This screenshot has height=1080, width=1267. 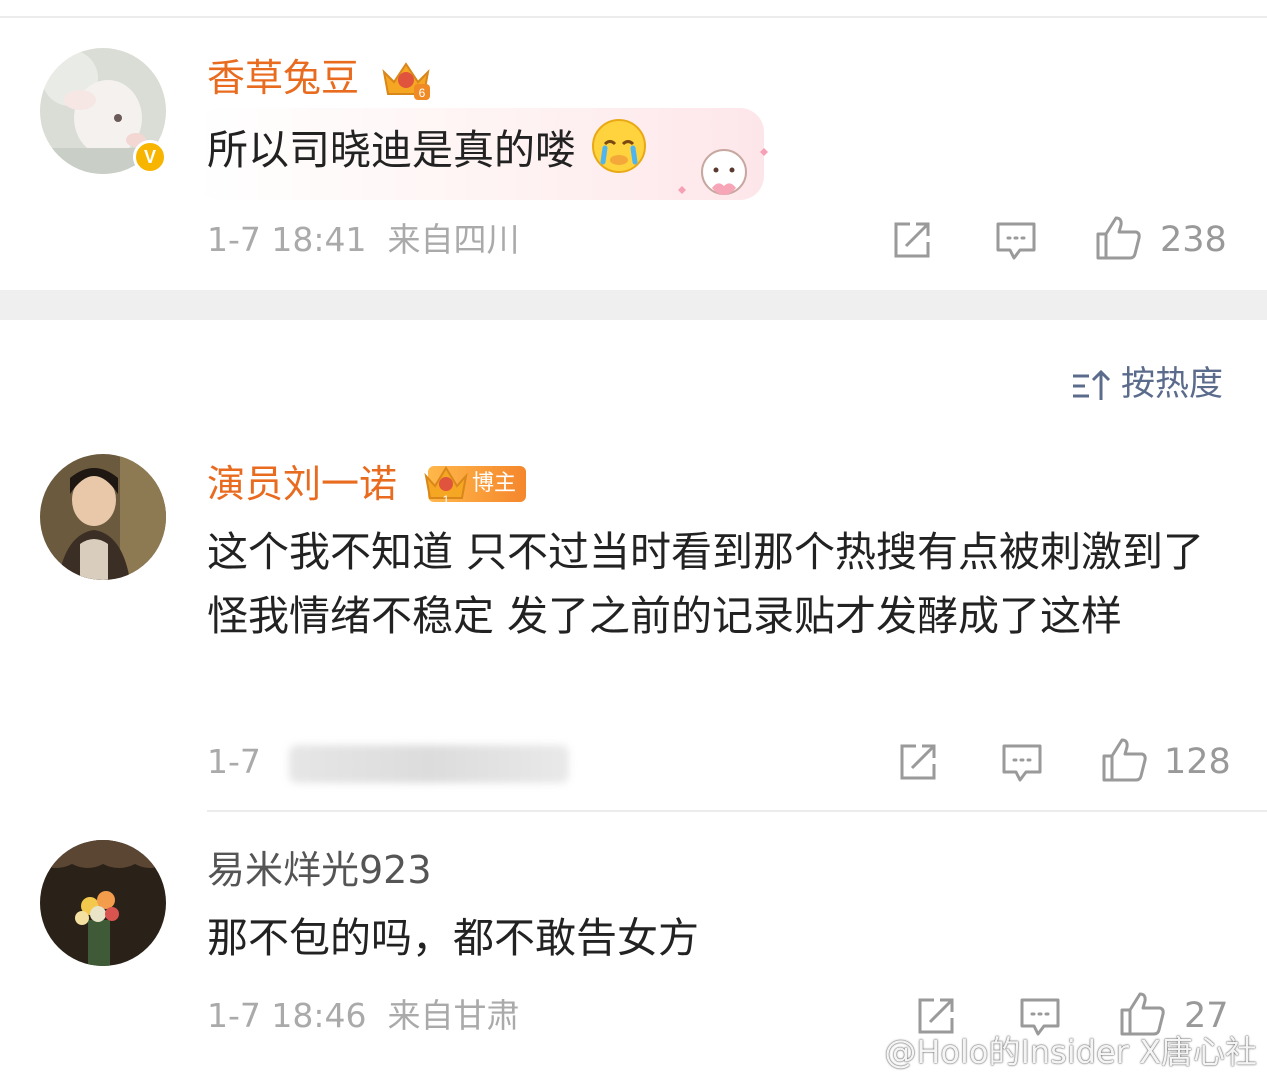 I want to click on sort-by-heat-button: 按热度, so click(x=1147, y=384).